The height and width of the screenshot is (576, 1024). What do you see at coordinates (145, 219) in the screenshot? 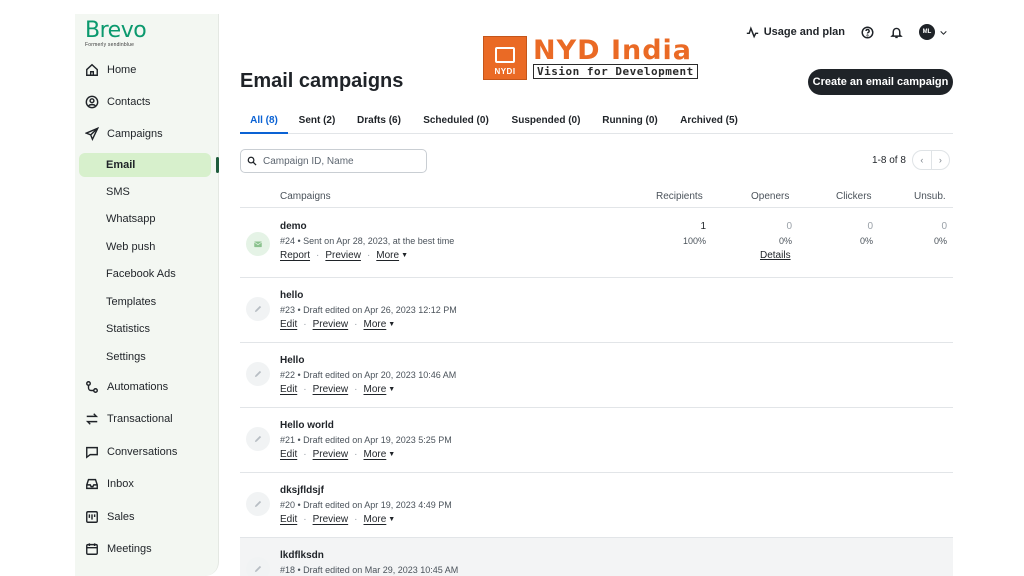
I see `sidebar-subitem-whatsapp: Whatsapp` at bounding box center [145, 219].